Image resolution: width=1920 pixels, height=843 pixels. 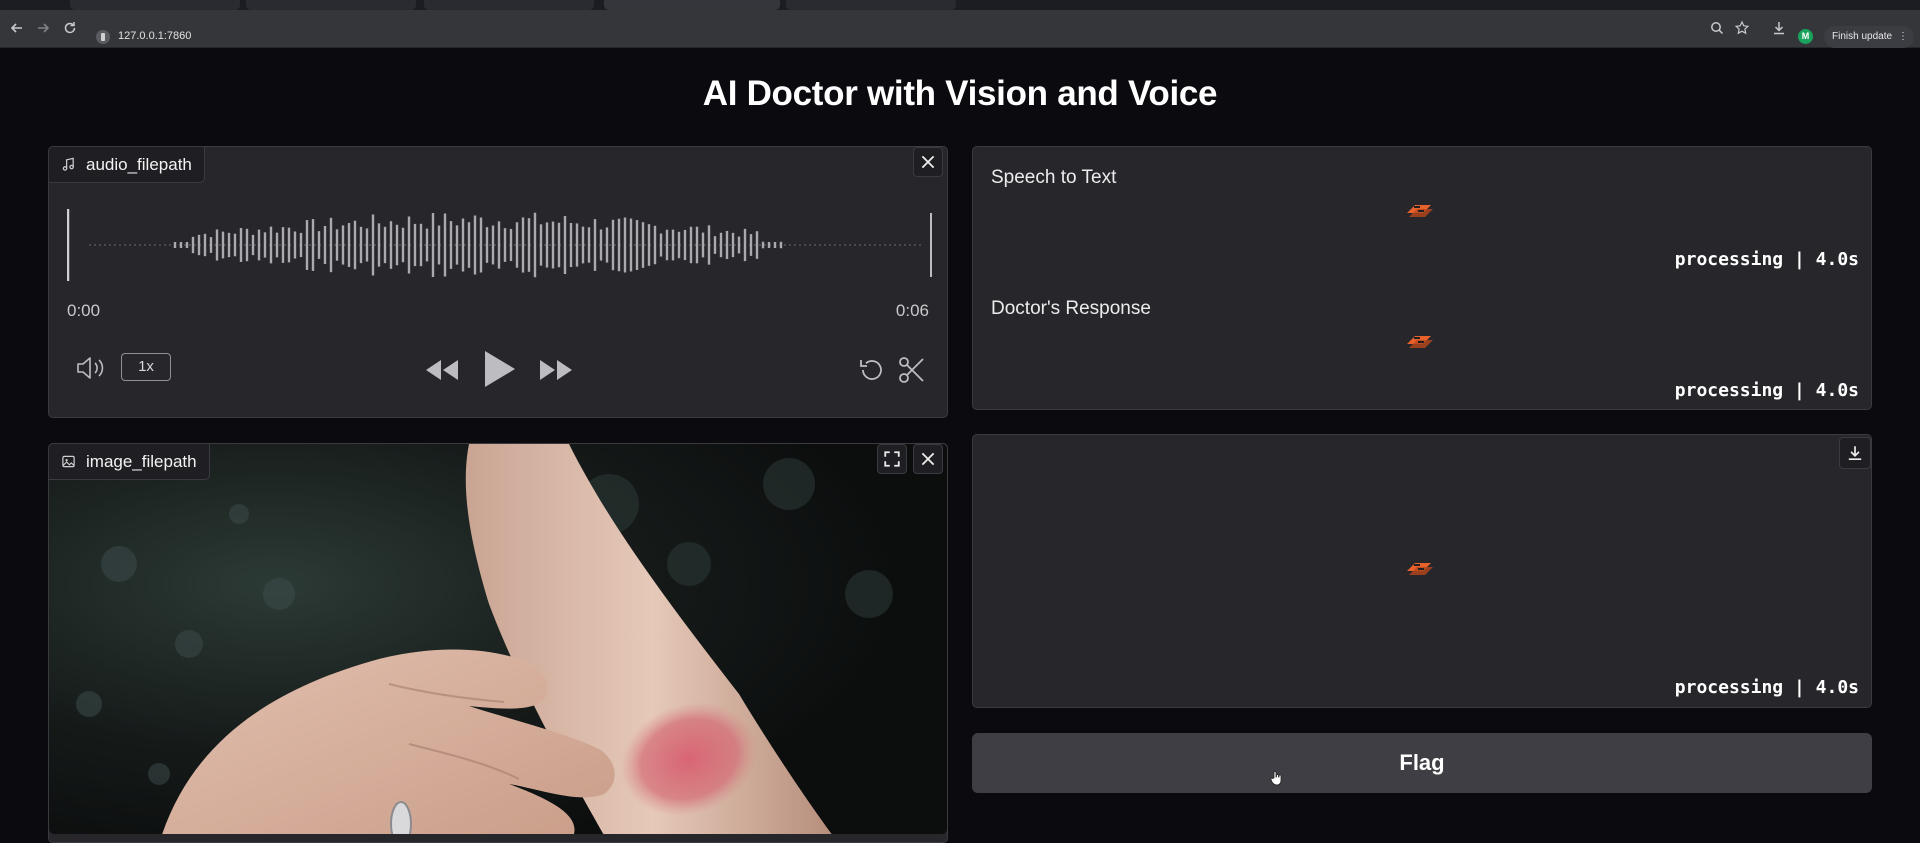 I want to click on site-info-icon, so click(x=103, y=37).